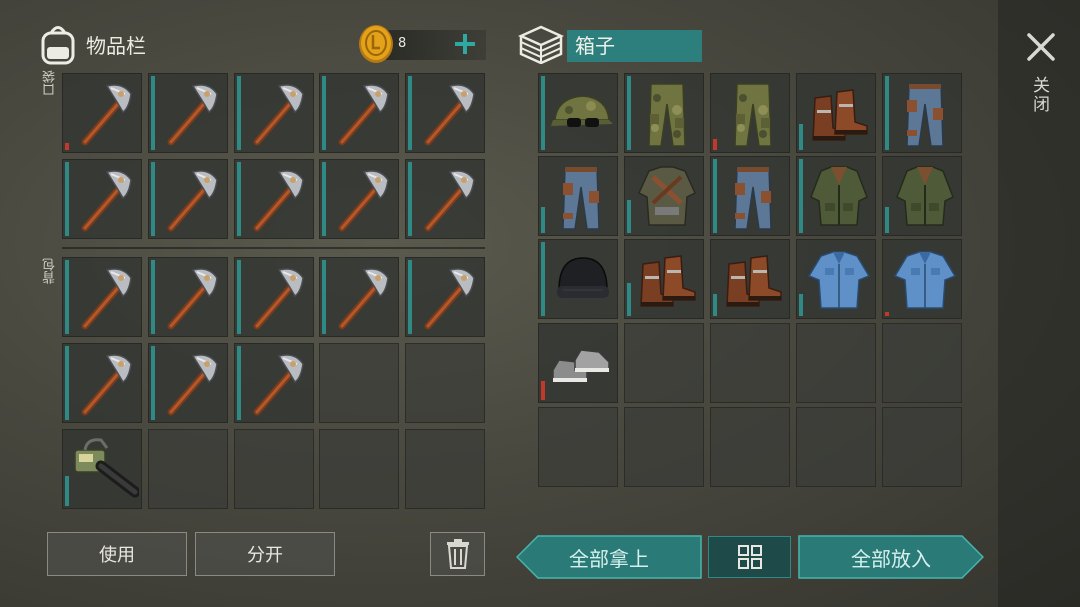  What do you see at coordinates (840, 115) in the screenshot?
I see `leather-boots-icon` at bounding box center [840, 115].